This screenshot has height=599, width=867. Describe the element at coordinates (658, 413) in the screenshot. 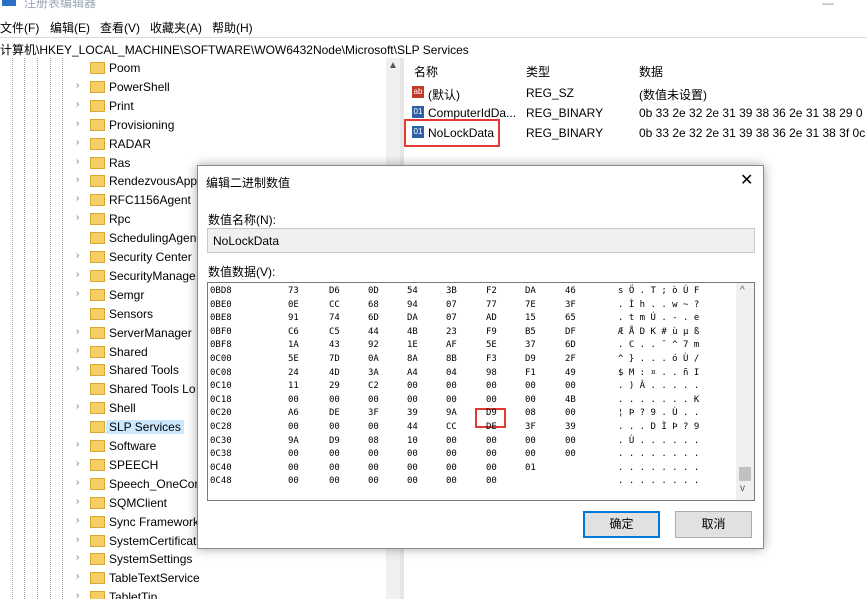

I see `hex-ascii: ¦ Þ ? 9 . Ù . .` at that location.